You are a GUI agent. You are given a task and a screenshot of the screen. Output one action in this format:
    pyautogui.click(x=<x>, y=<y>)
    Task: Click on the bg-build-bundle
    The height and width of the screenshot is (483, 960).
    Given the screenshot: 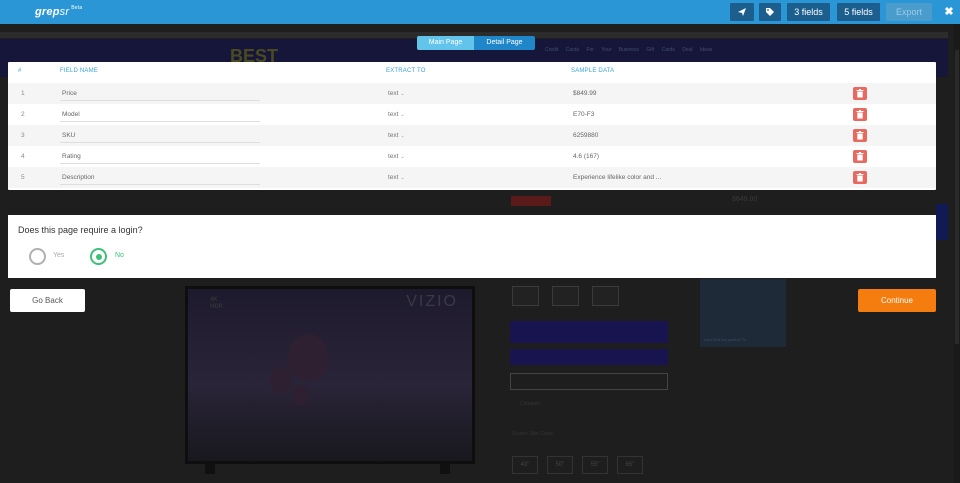 What is the action you would take?
    pyautogui.click(x=589, y=357)
    